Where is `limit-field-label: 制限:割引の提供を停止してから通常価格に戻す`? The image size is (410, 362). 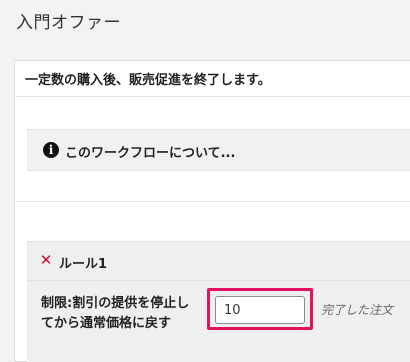 limit-field-label: 制限:割引の提供を停止してから通常価格に戻す is located at coordinates (115, 313).